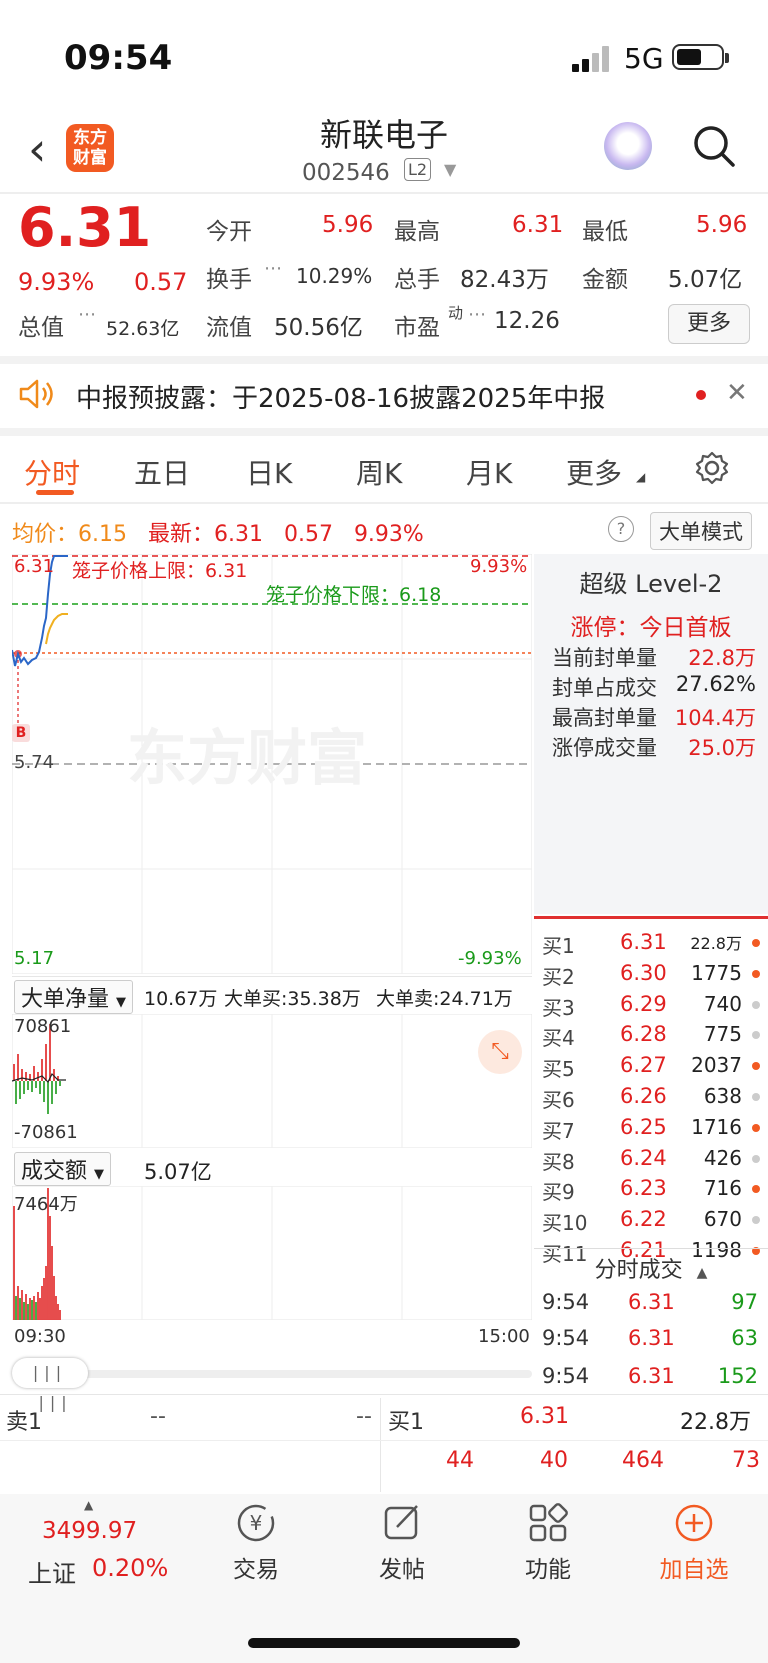 This screenshot has width=768, height=1663. What do you see at coordinates (643, 1127) in the screenshot?
I see `bid-price: 6.25` at bounding box center [643, 1127].